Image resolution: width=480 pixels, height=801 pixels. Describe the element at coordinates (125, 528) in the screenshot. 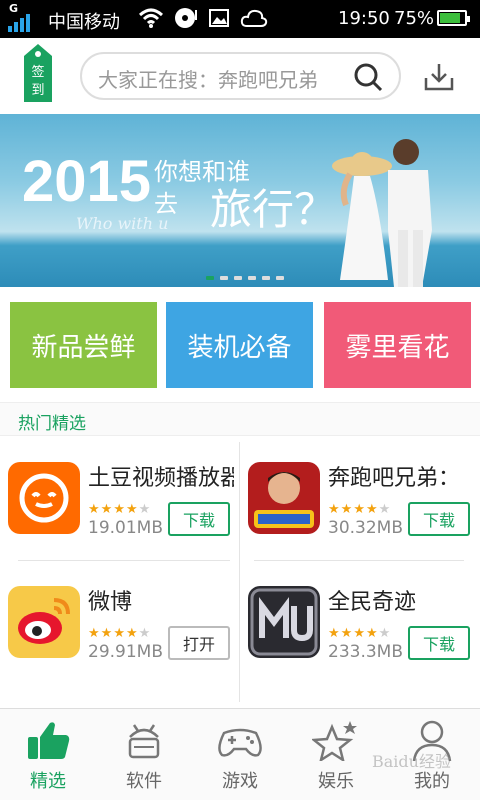

I see `app-size: 19.01MB` at that location.